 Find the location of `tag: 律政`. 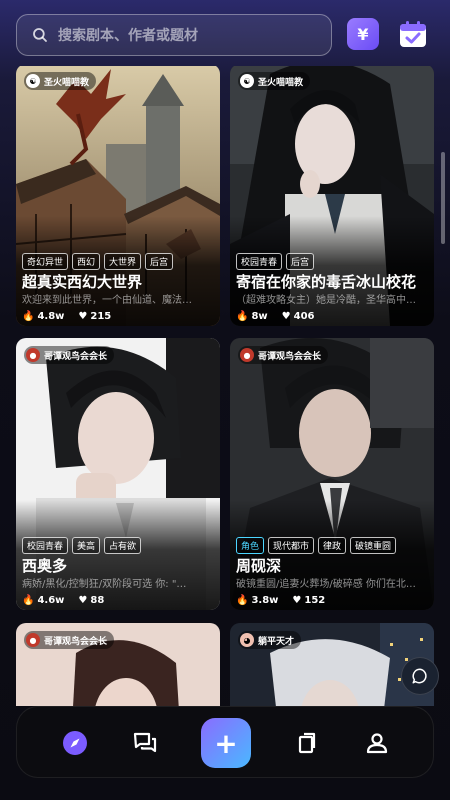

tag: 律政 is located at coordinates (332, 545).